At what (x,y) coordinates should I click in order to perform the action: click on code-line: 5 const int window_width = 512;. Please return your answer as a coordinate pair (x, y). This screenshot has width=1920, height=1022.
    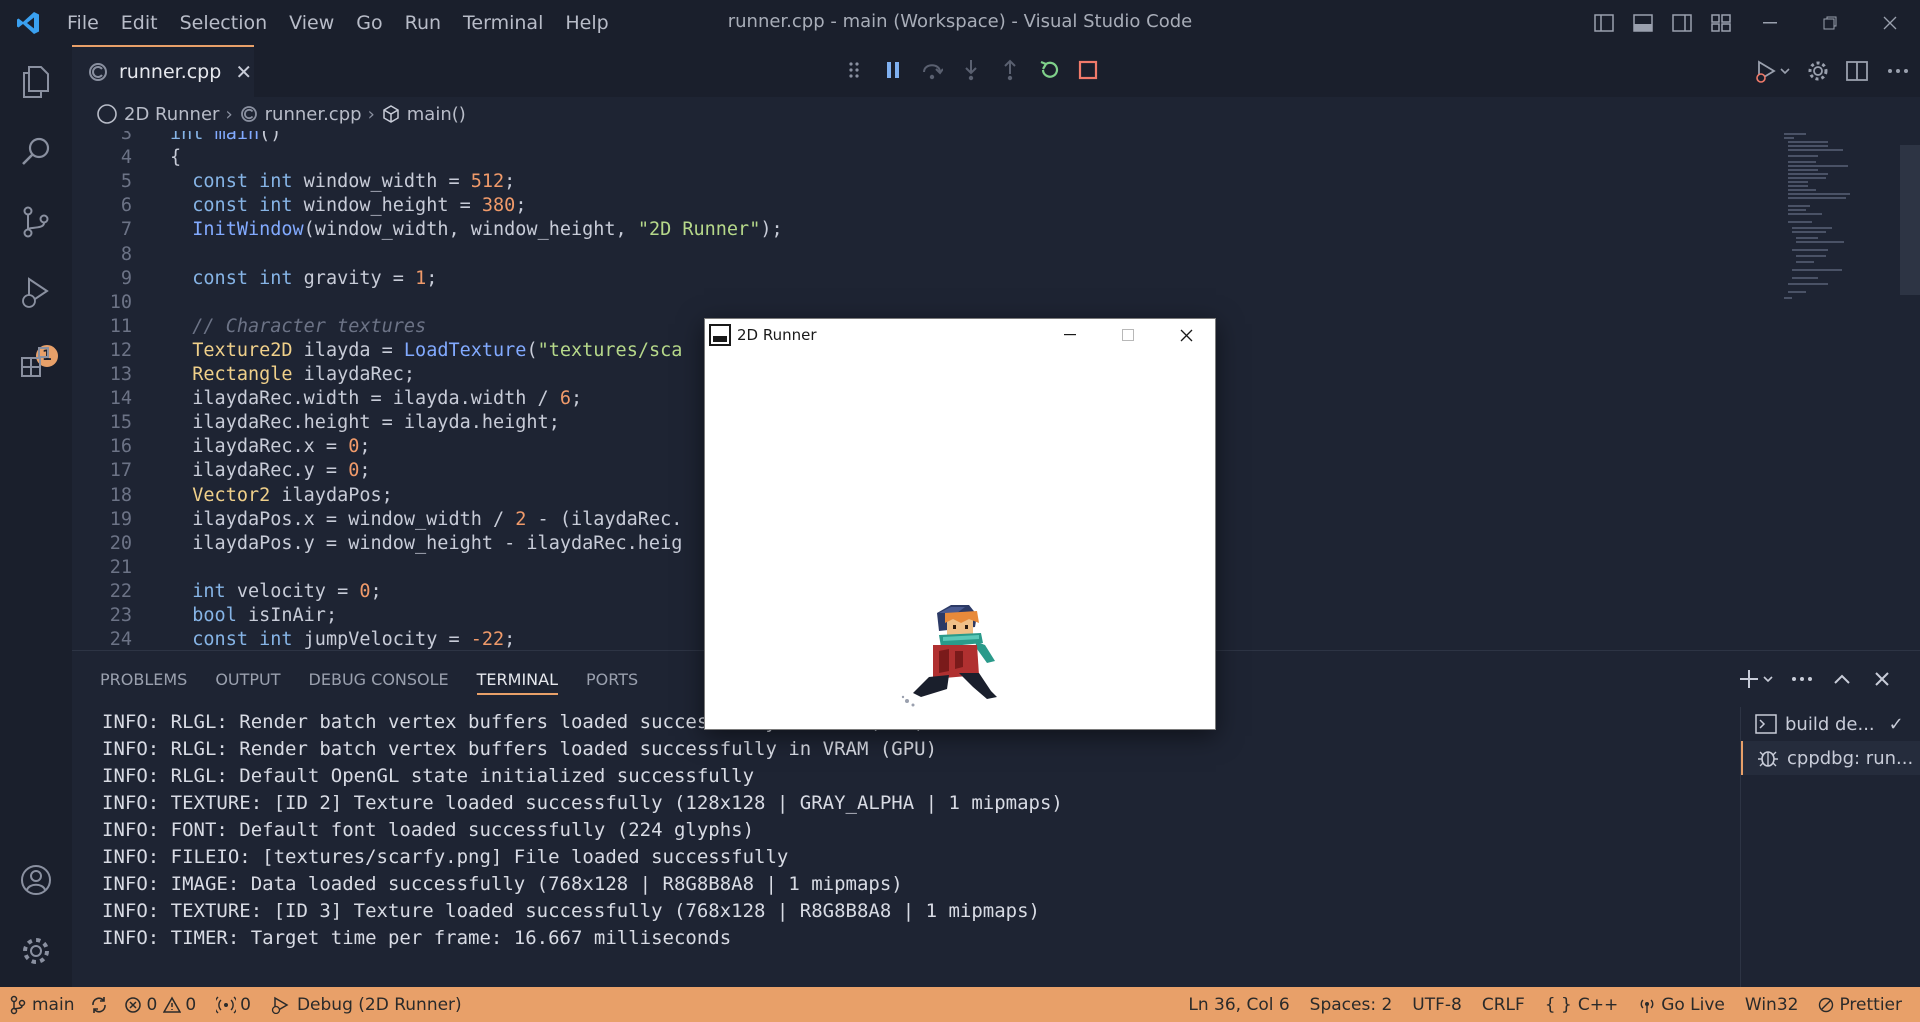
    Looking at the image, I should click on (922, 182).